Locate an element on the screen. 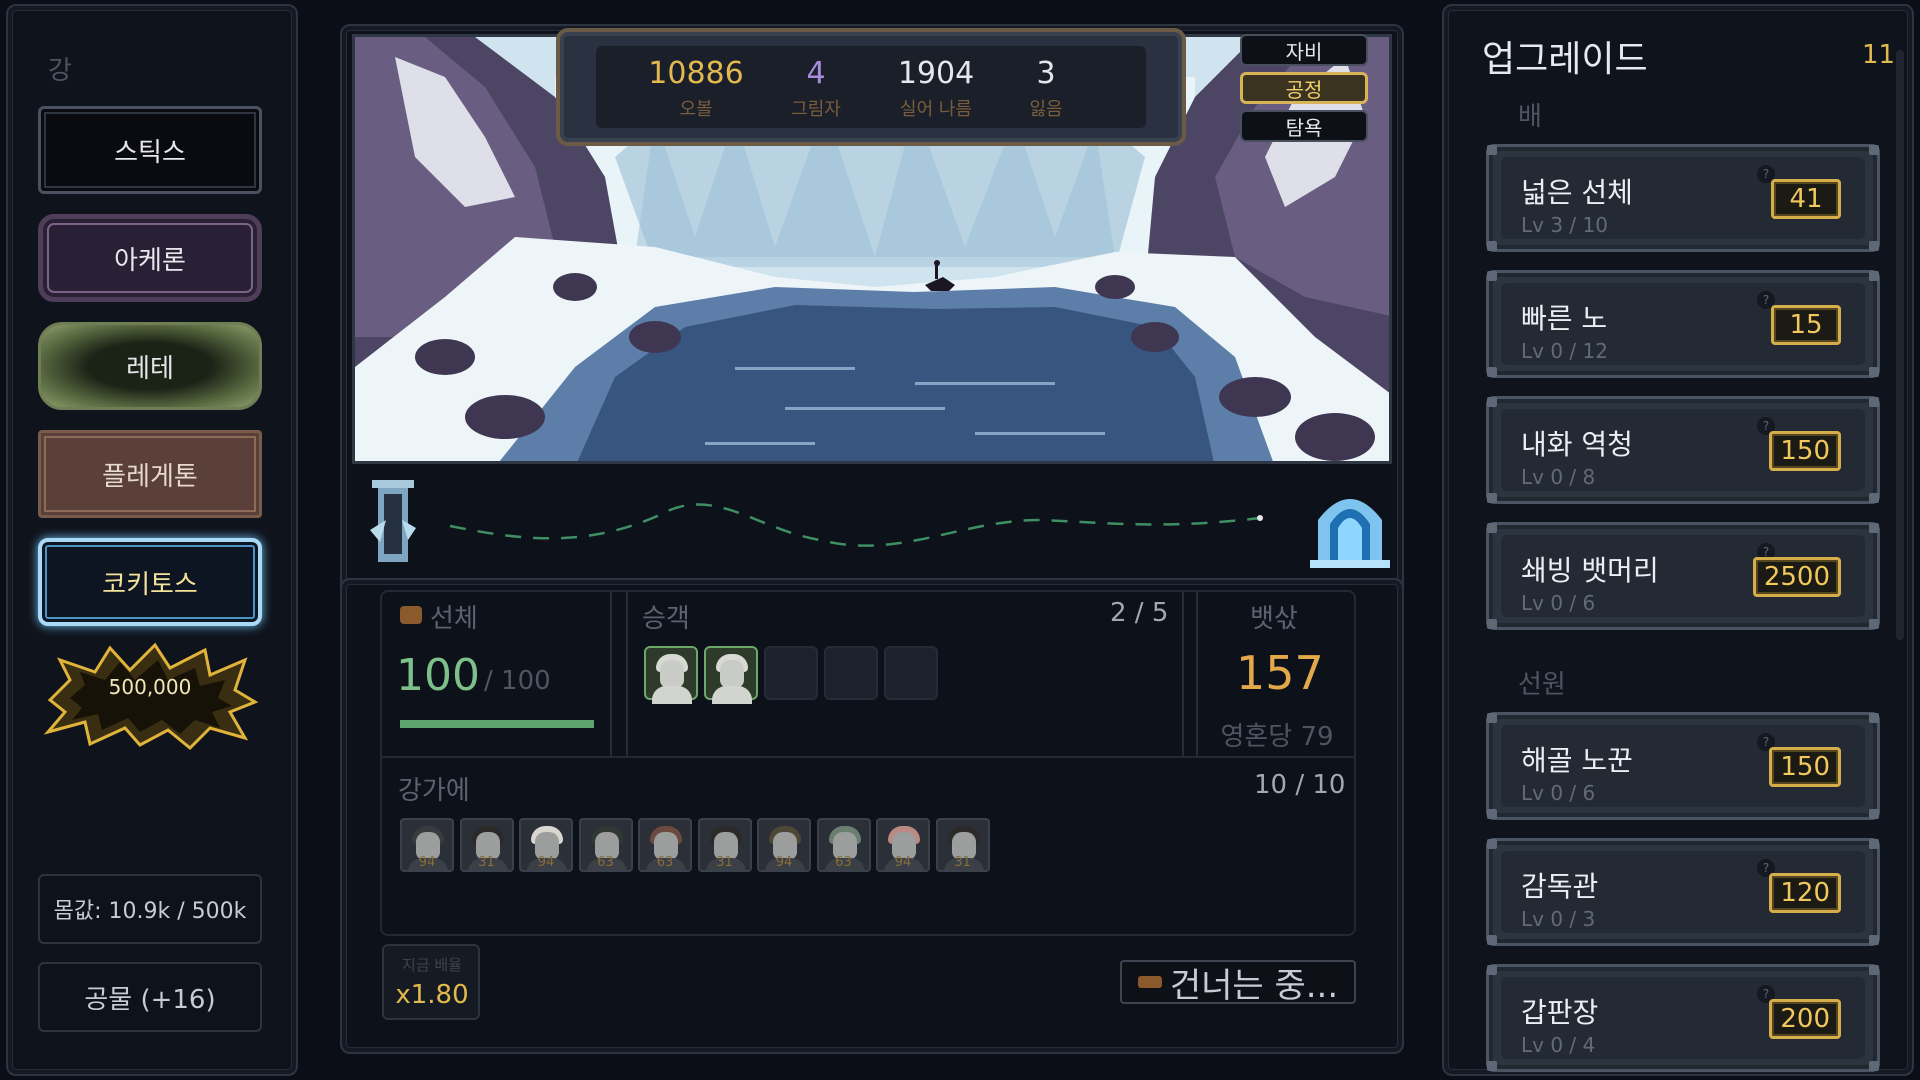 This screenshot has height=1080, width=1920. stat-lost-value: 3 is located at coordinates (1046, 73).